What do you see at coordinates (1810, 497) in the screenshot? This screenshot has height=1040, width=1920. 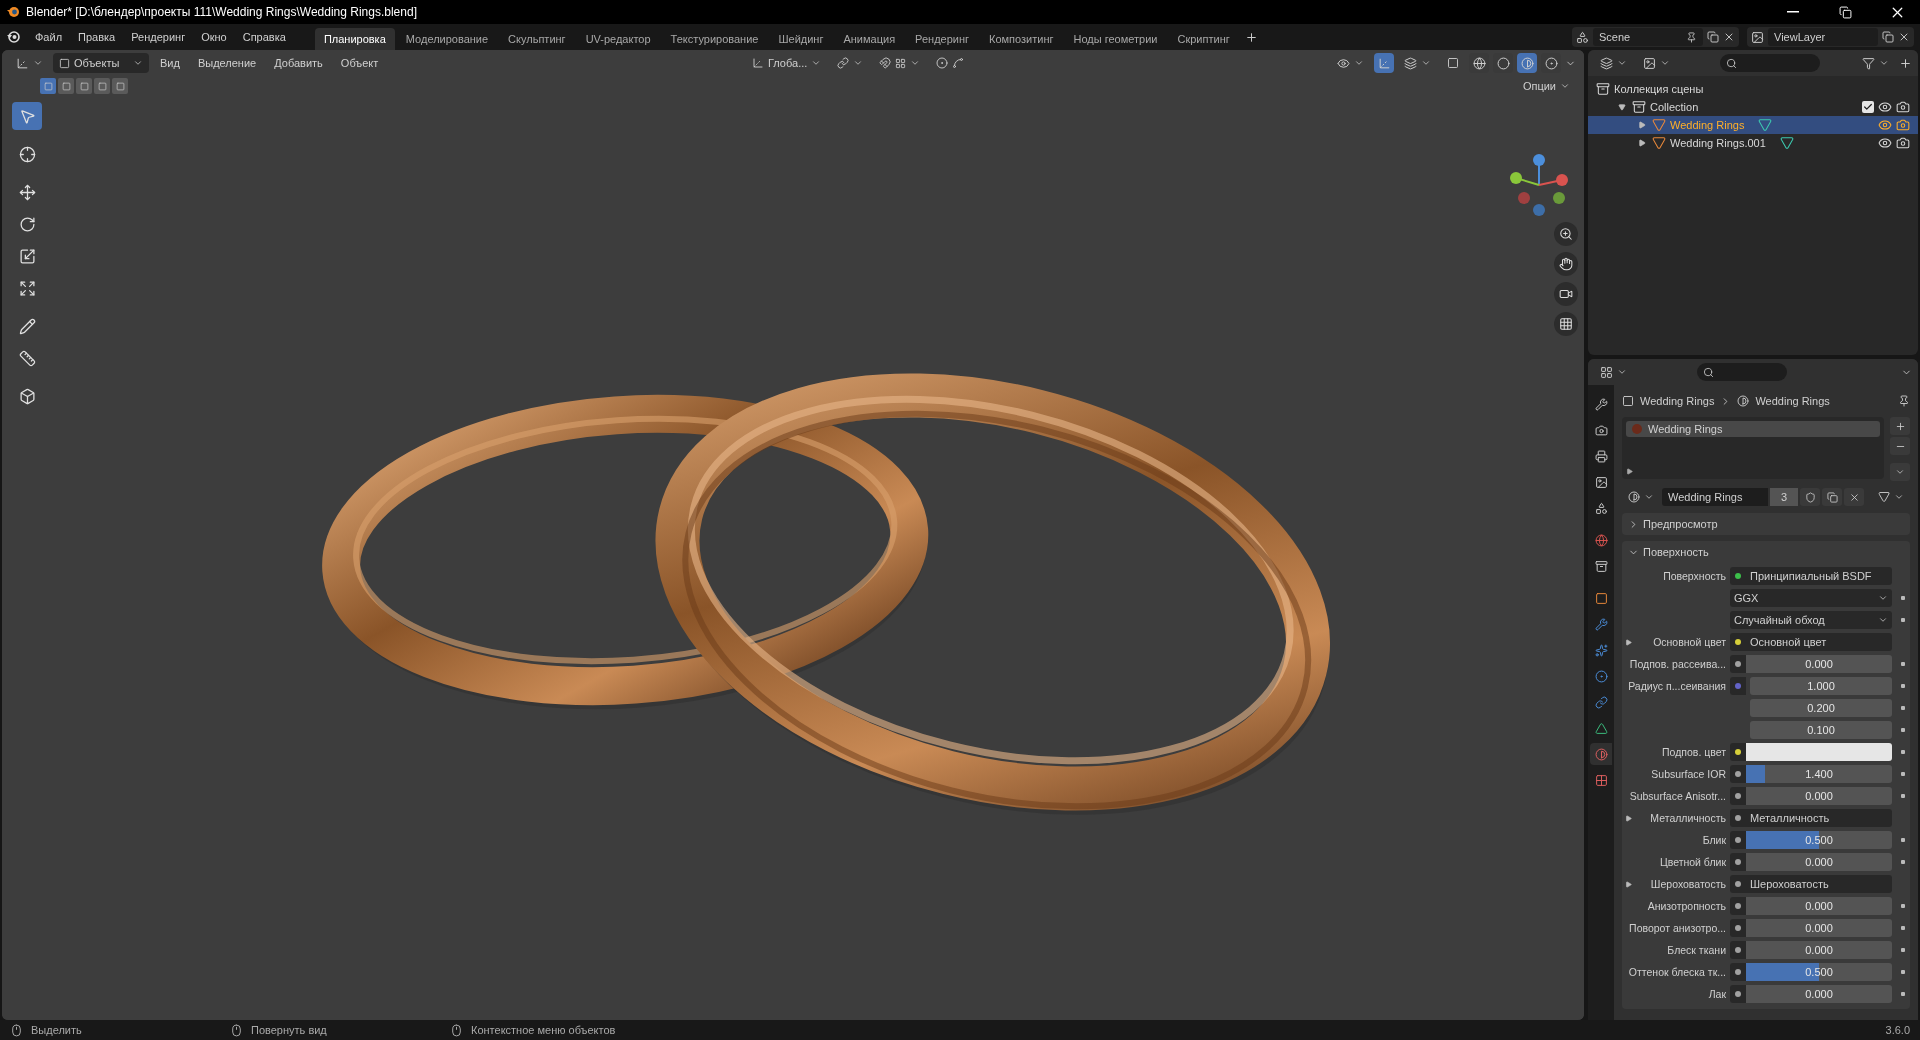 I see `fake-user-button` at bounding box center [1810, 497].